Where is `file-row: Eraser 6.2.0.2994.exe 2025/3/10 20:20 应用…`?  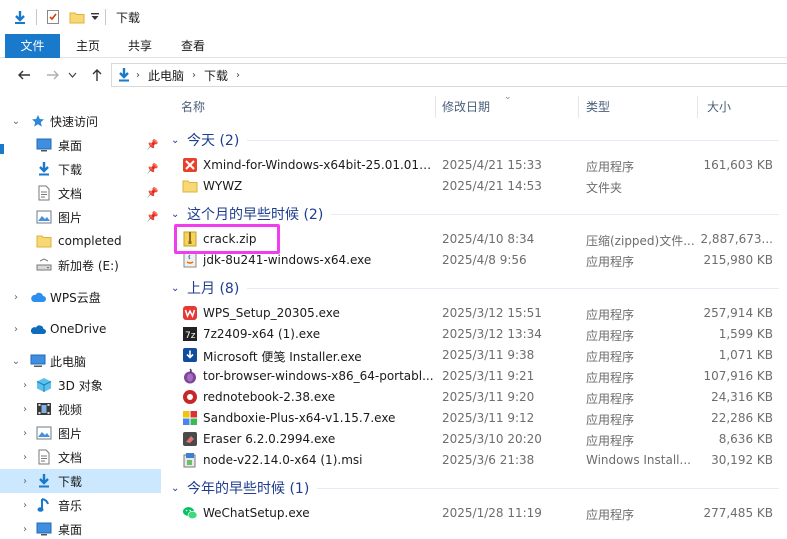
file-row: Eraser 6.2.0.2994.exe 2025/3/10 20:20 应用… is located at coordinates (476, 439).